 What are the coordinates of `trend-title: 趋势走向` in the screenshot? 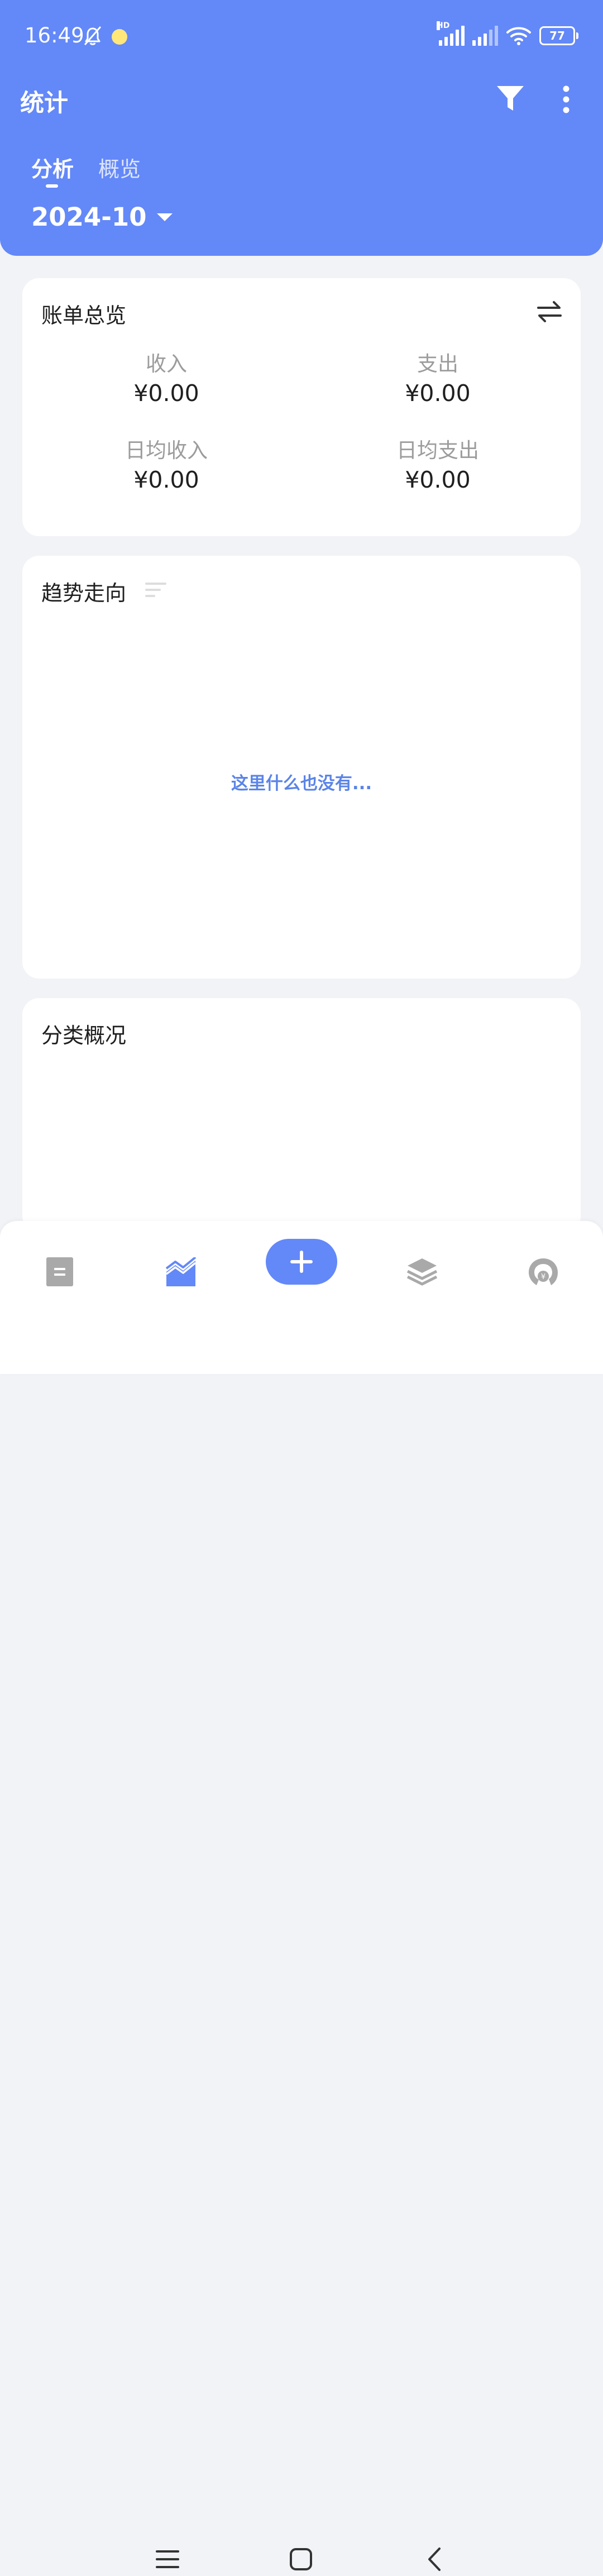 It's located at (84, 593).